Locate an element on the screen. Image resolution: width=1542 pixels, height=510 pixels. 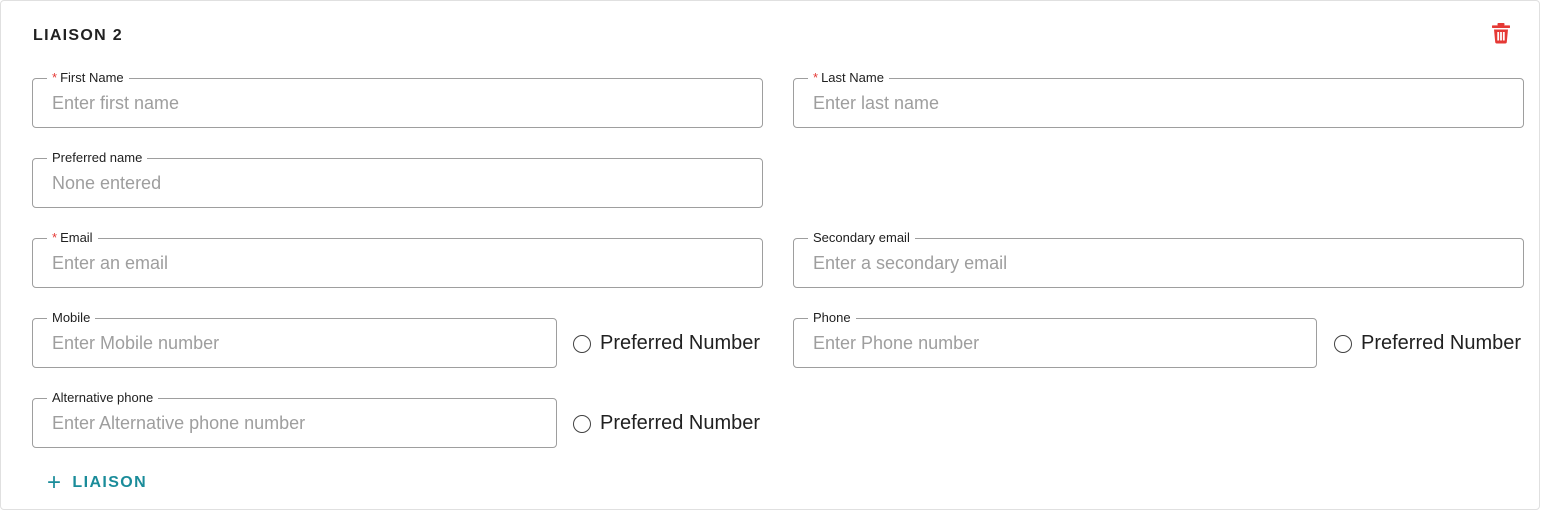
first-name-input is located at coordinates (397, 103).